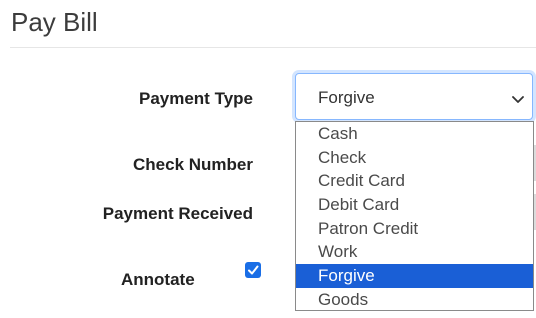  Describe the element at coordinates (414, 252) in the screenshot. I see `option-work: Work` at that location.